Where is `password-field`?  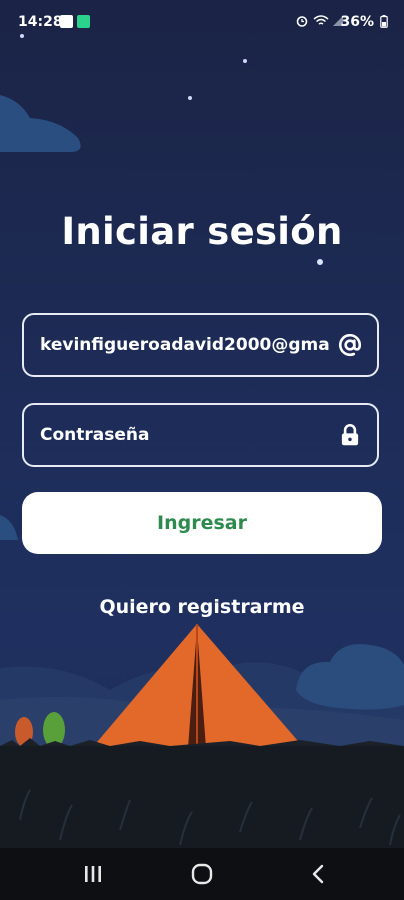 password-field is located at coordinates (200, 435).